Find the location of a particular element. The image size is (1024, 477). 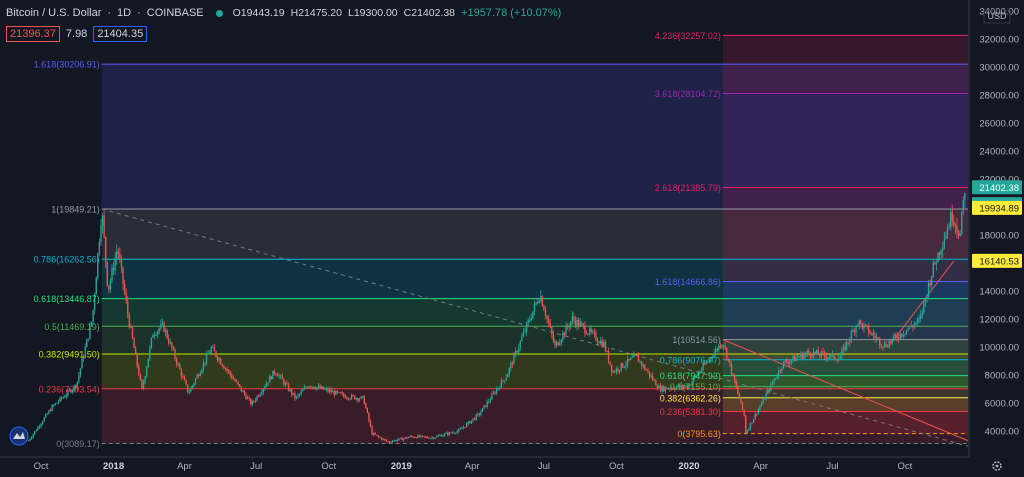

buy-button: 21404.35 is located at coordinates (120, 34).